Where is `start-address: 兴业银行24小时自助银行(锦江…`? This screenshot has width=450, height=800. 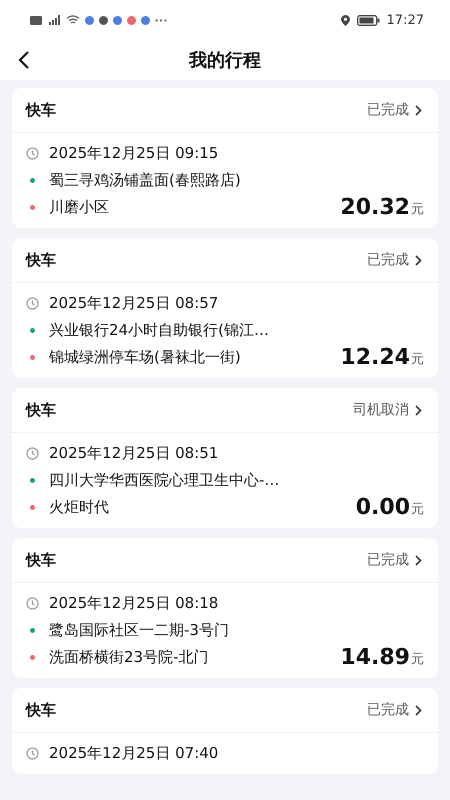
start-address: 兴业银行24小时自助银行(锦江… is located at coordinates (159, 330).